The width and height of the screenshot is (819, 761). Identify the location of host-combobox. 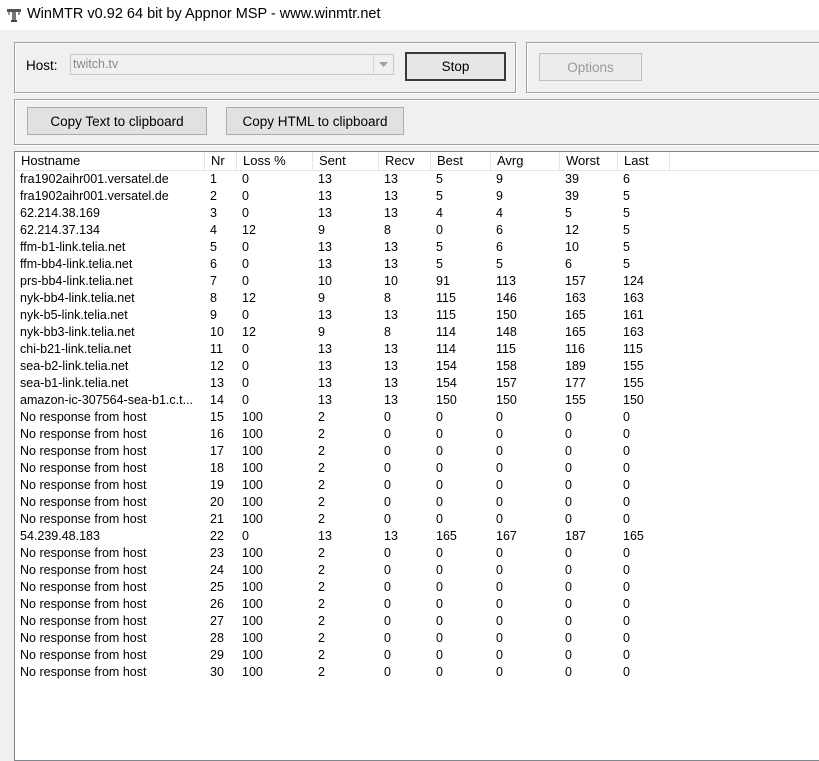
(232, 64).